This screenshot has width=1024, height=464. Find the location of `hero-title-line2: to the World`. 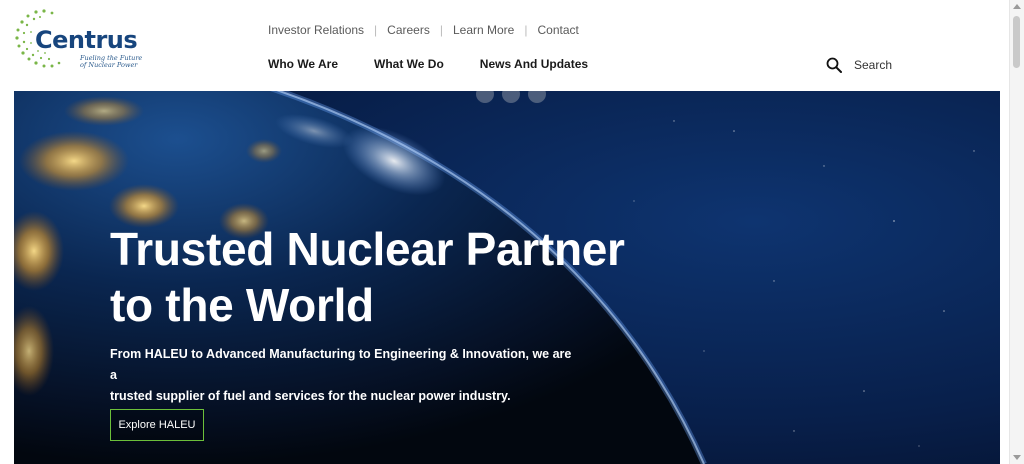

hero-title-line2: to the World is located at coordinates (242, 305).